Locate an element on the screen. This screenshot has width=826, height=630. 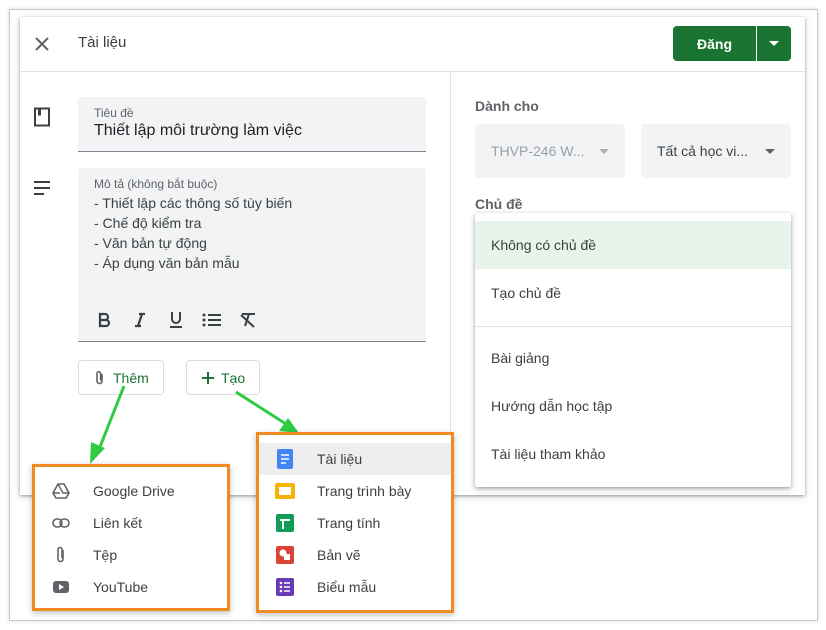
add-option-youtube: YouTube is located at coordinates (99, 587).